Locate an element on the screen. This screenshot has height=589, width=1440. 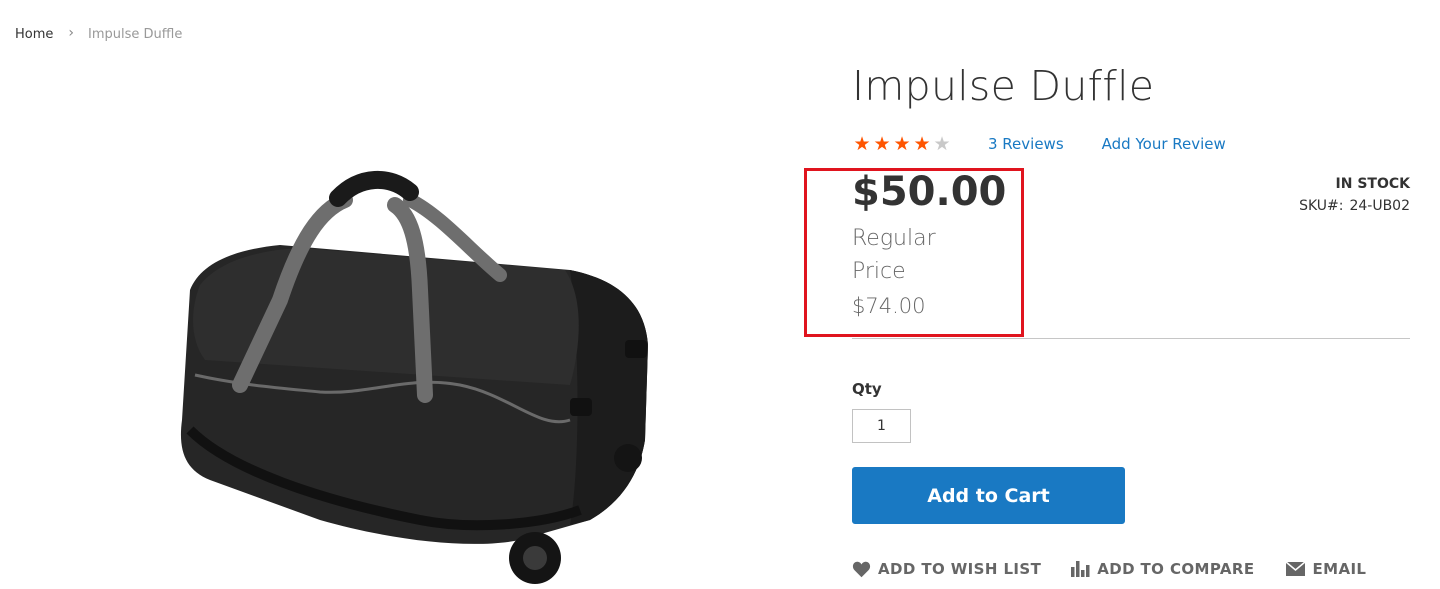
star-empty-icon: ★ is located at coordinates (942, 144).